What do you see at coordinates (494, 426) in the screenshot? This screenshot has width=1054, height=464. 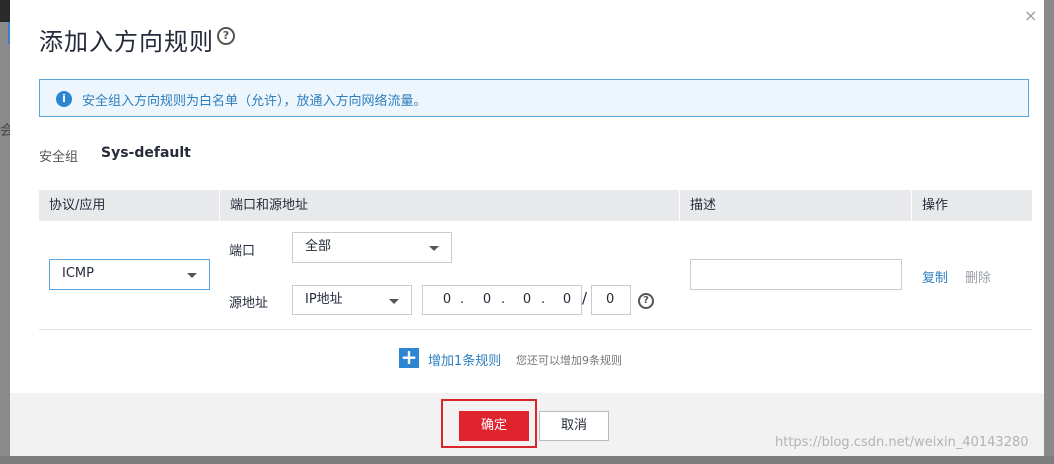 I see `confirm-button: 确定` at bounding box center [494, 426].